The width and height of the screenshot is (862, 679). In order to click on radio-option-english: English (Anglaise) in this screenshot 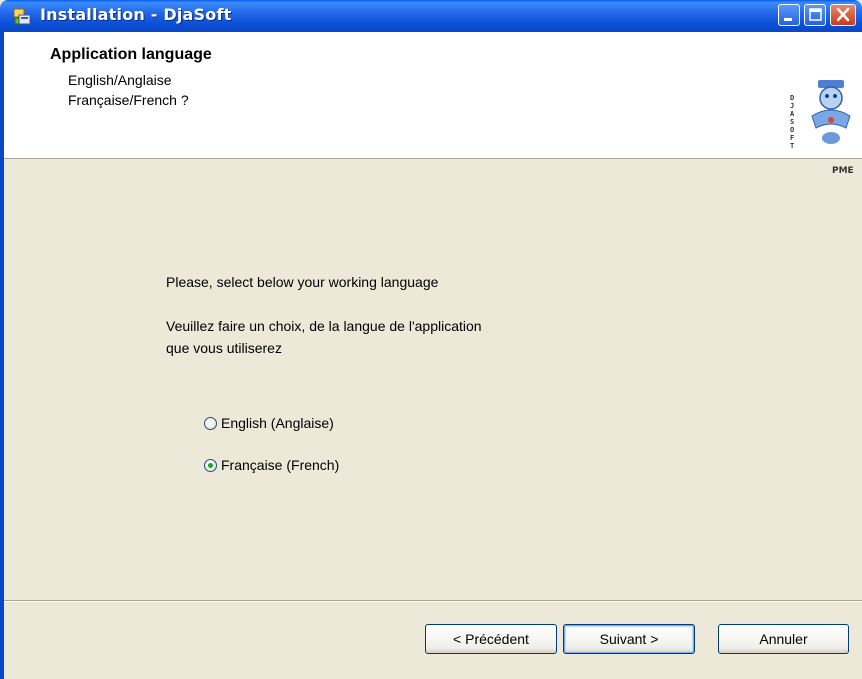, I will do `click(269, 423)`.